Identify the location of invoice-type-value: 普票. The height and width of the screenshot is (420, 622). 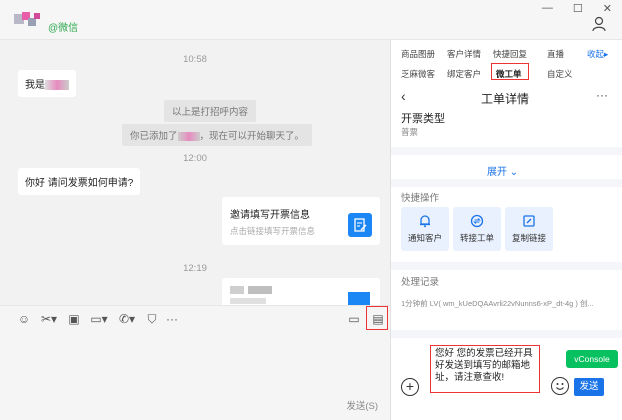
(410, 132).